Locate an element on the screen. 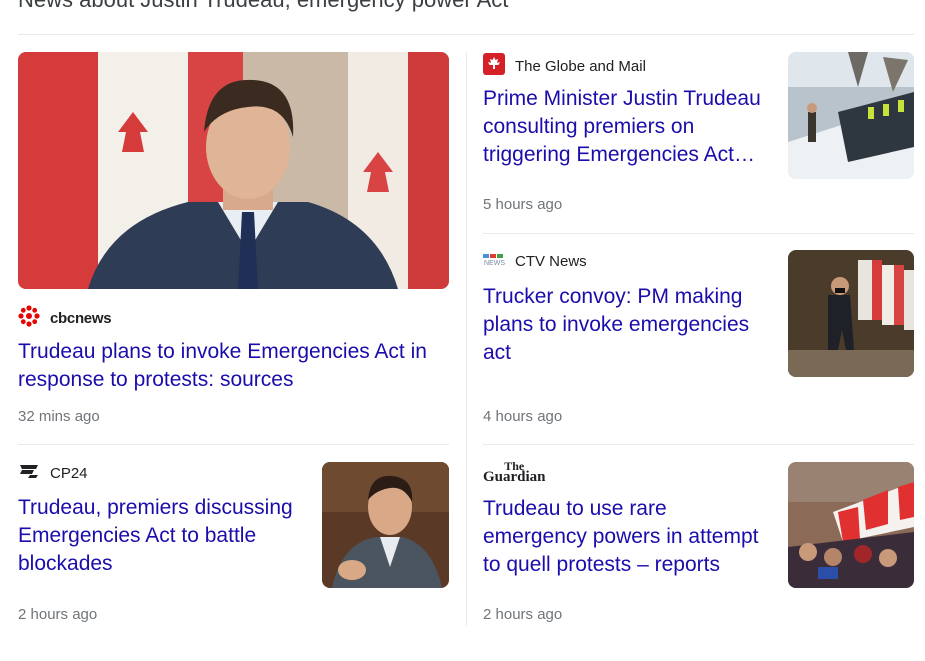 The height and width of the screenshot is (661, 925). svg-text: NEWS is located at coordinates (494, 263).